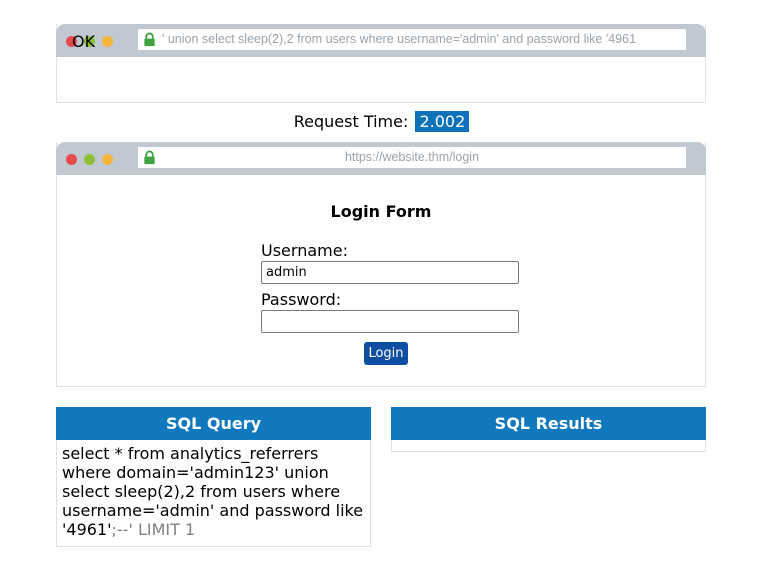  I want to click on username-input: admin, so click(390, 272).